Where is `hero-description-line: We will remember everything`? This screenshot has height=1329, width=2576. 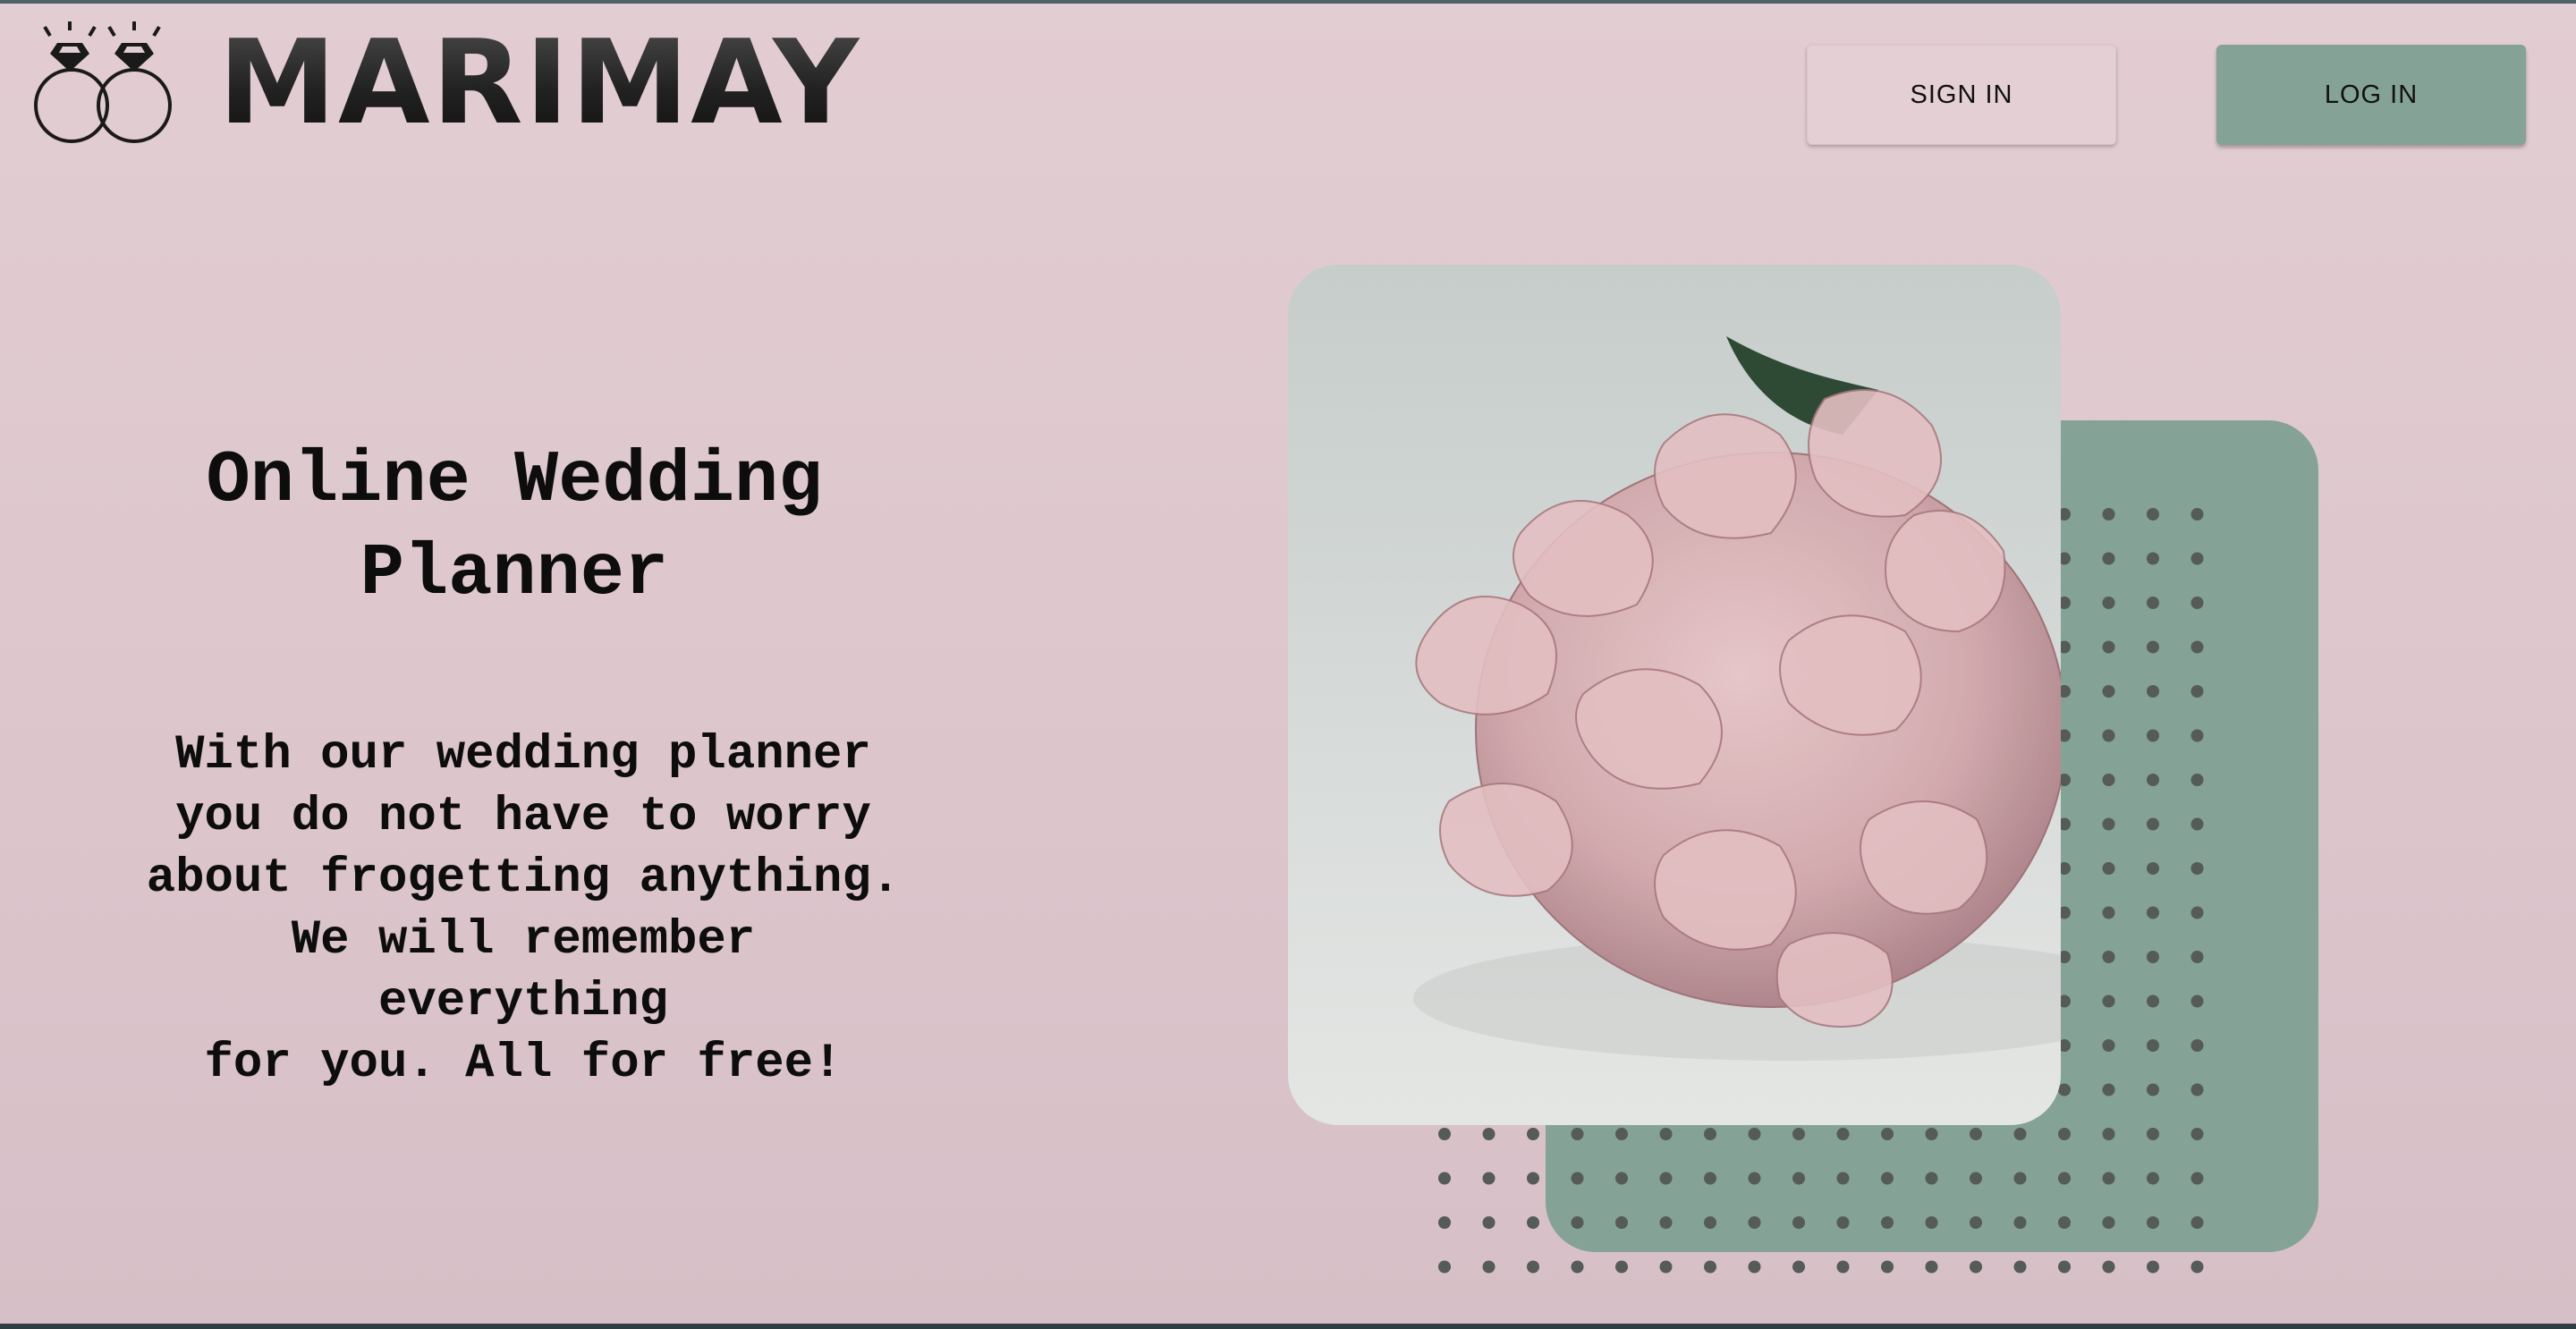
hero-description-line: We will remember everything is located at coordinates (523, 971).